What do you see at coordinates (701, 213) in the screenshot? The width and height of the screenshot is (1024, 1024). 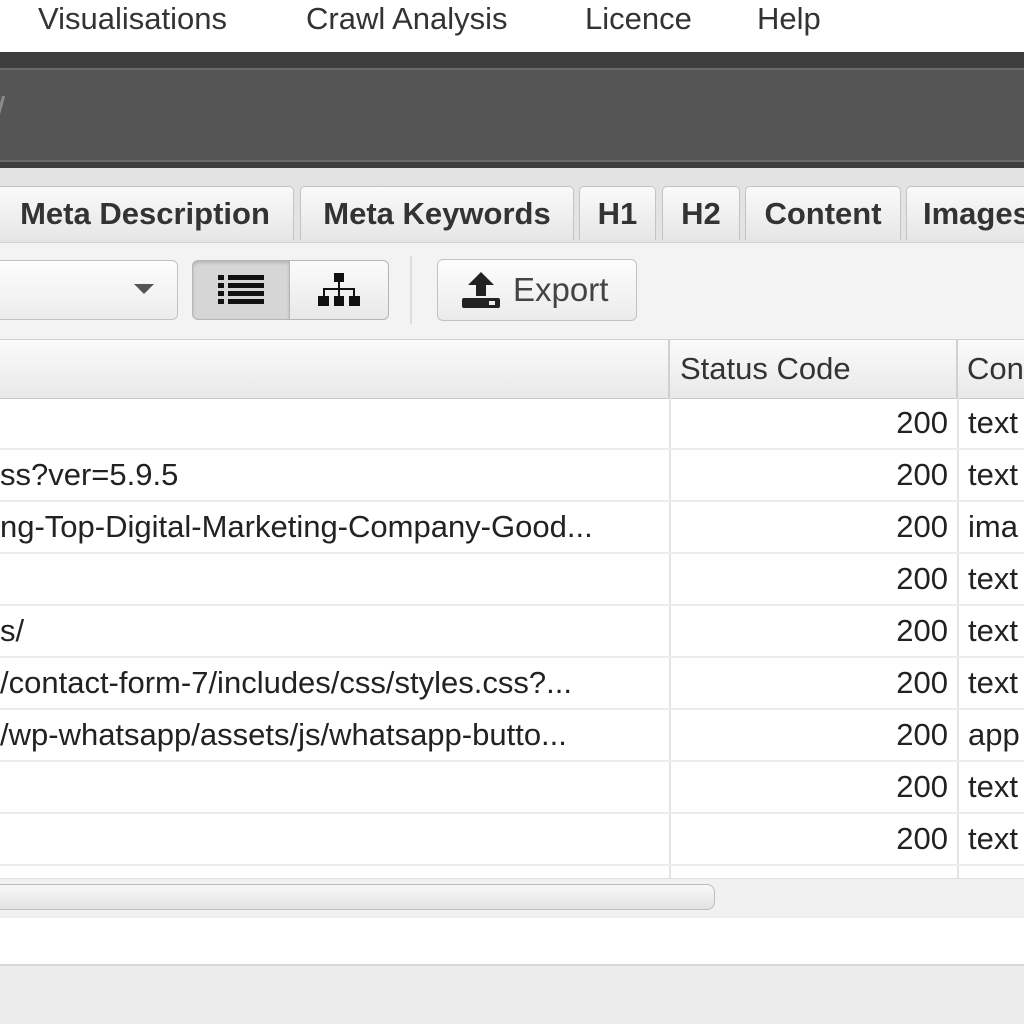 I see `tab-h2: H2` at bounding box center [701, 213].